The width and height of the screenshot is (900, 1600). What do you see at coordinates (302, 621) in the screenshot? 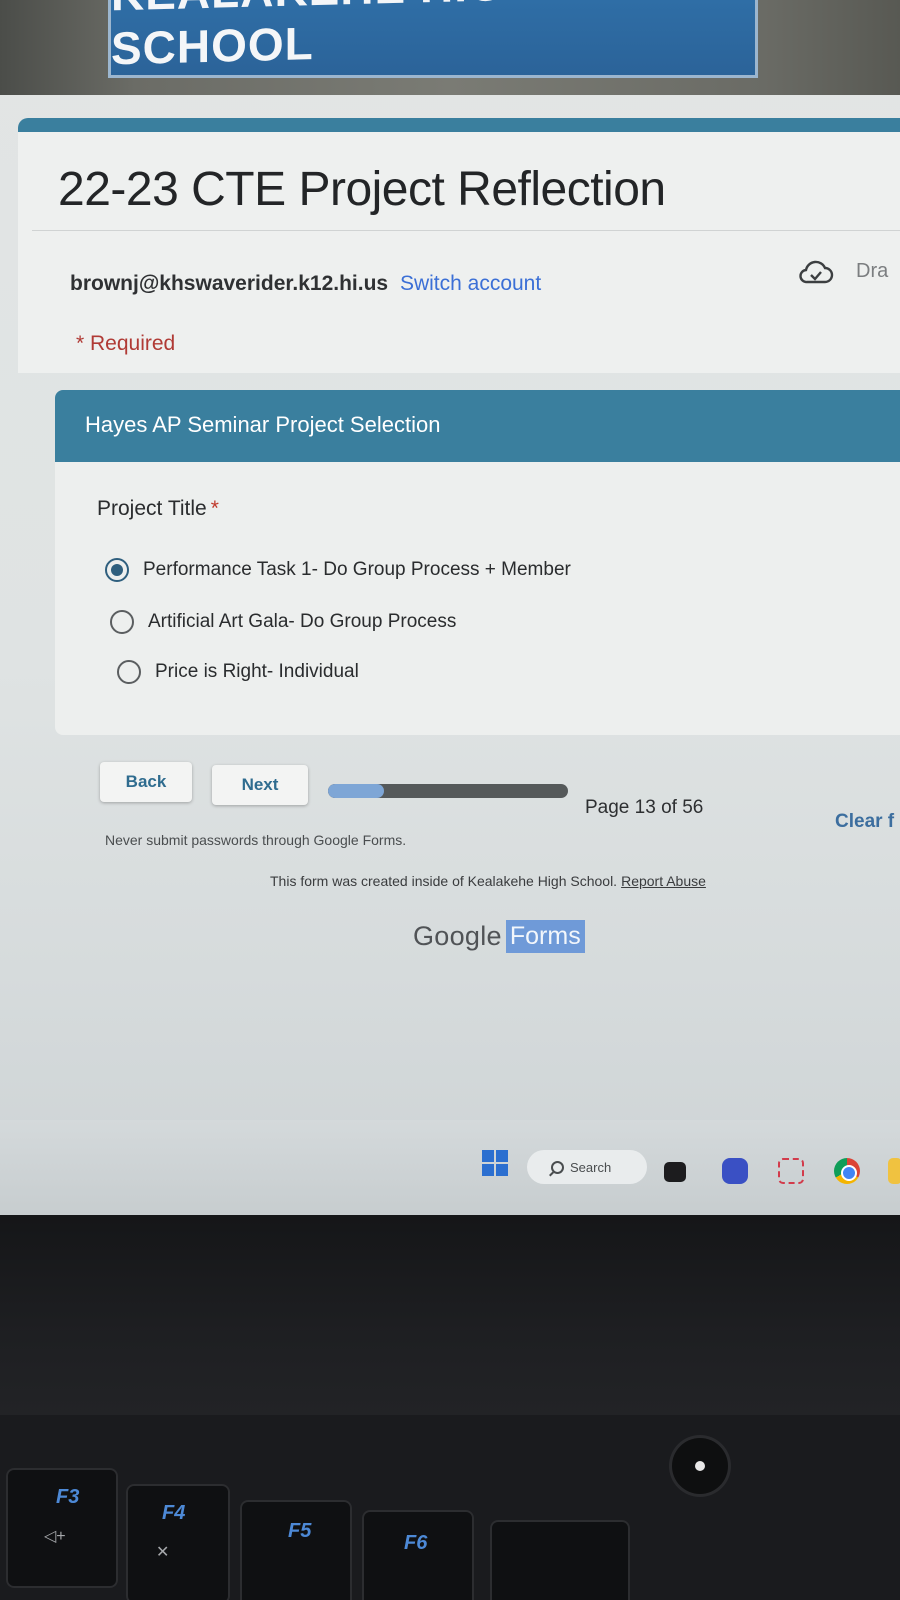
I see `radio-option-label: Artificial Art Gala- Do Group Process` at bounding box center [302, 621].